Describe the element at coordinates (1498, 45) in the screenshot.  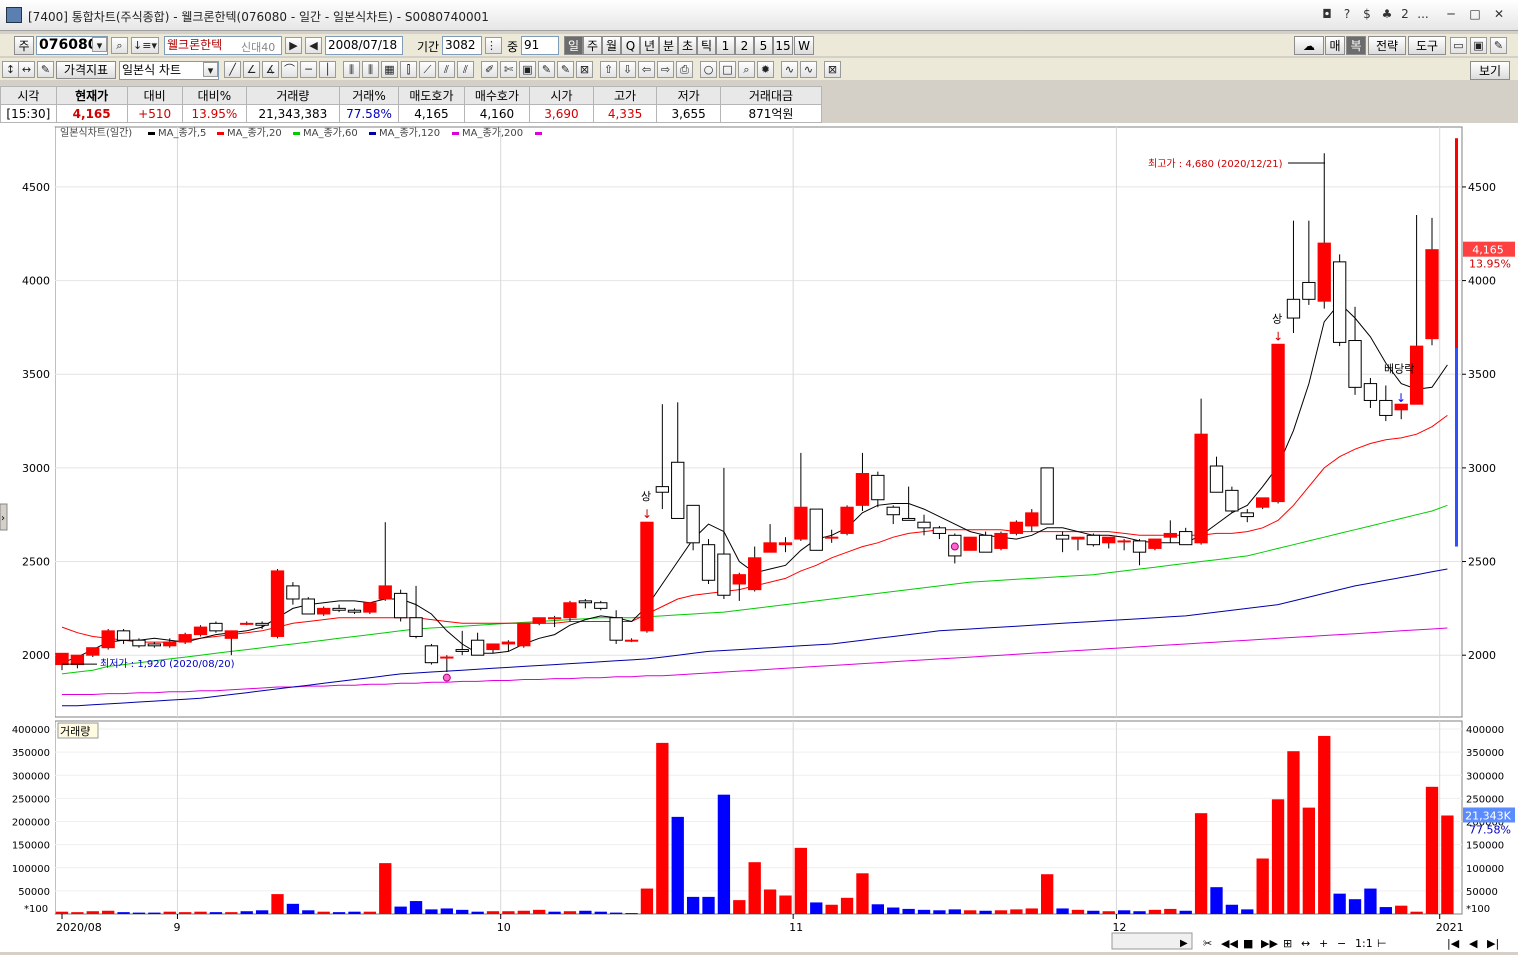
I see `wrench-icon: ✎` at that location.